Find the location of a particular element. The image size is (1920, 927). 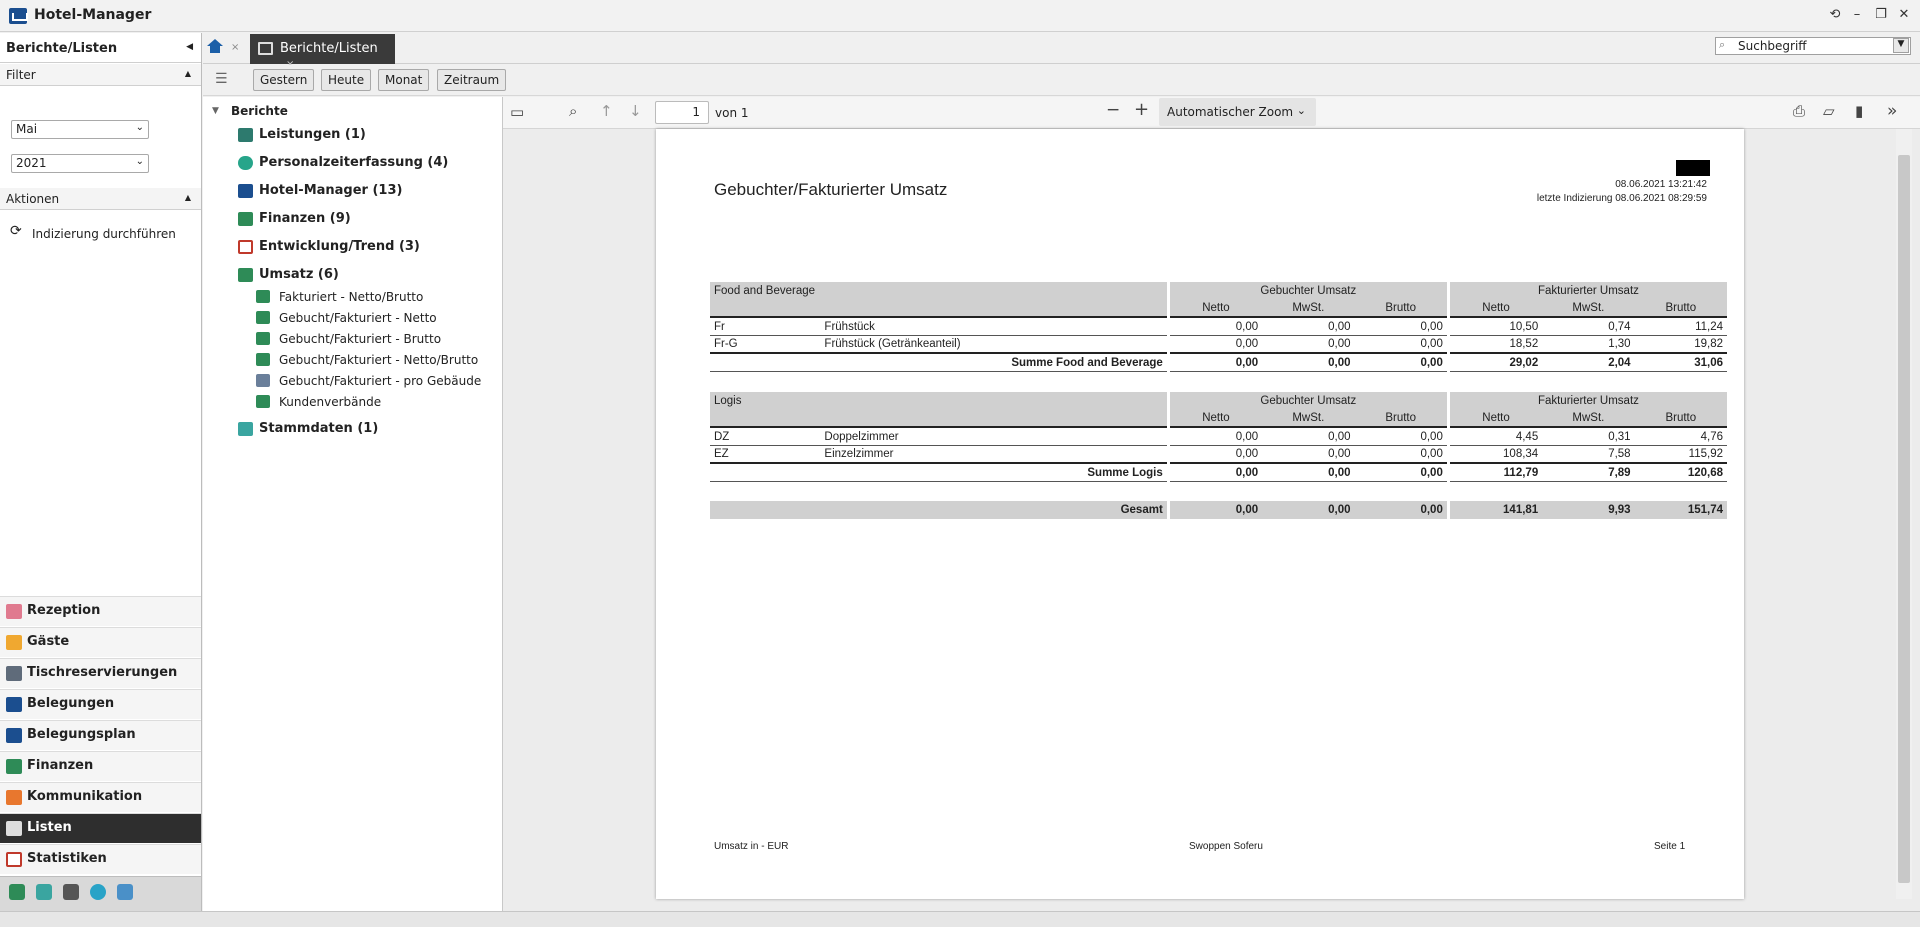

chart-icon is located at coordinates (14, 859).